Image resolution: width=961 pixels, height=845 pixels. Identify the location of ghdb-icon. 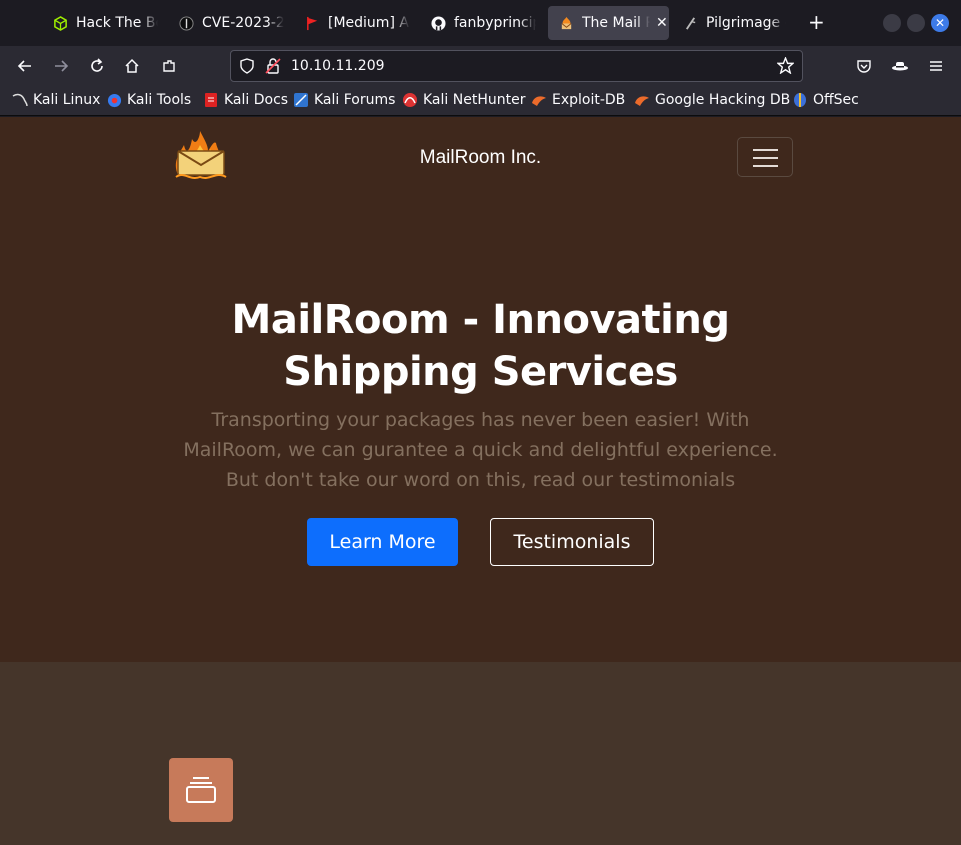
(642, 100).